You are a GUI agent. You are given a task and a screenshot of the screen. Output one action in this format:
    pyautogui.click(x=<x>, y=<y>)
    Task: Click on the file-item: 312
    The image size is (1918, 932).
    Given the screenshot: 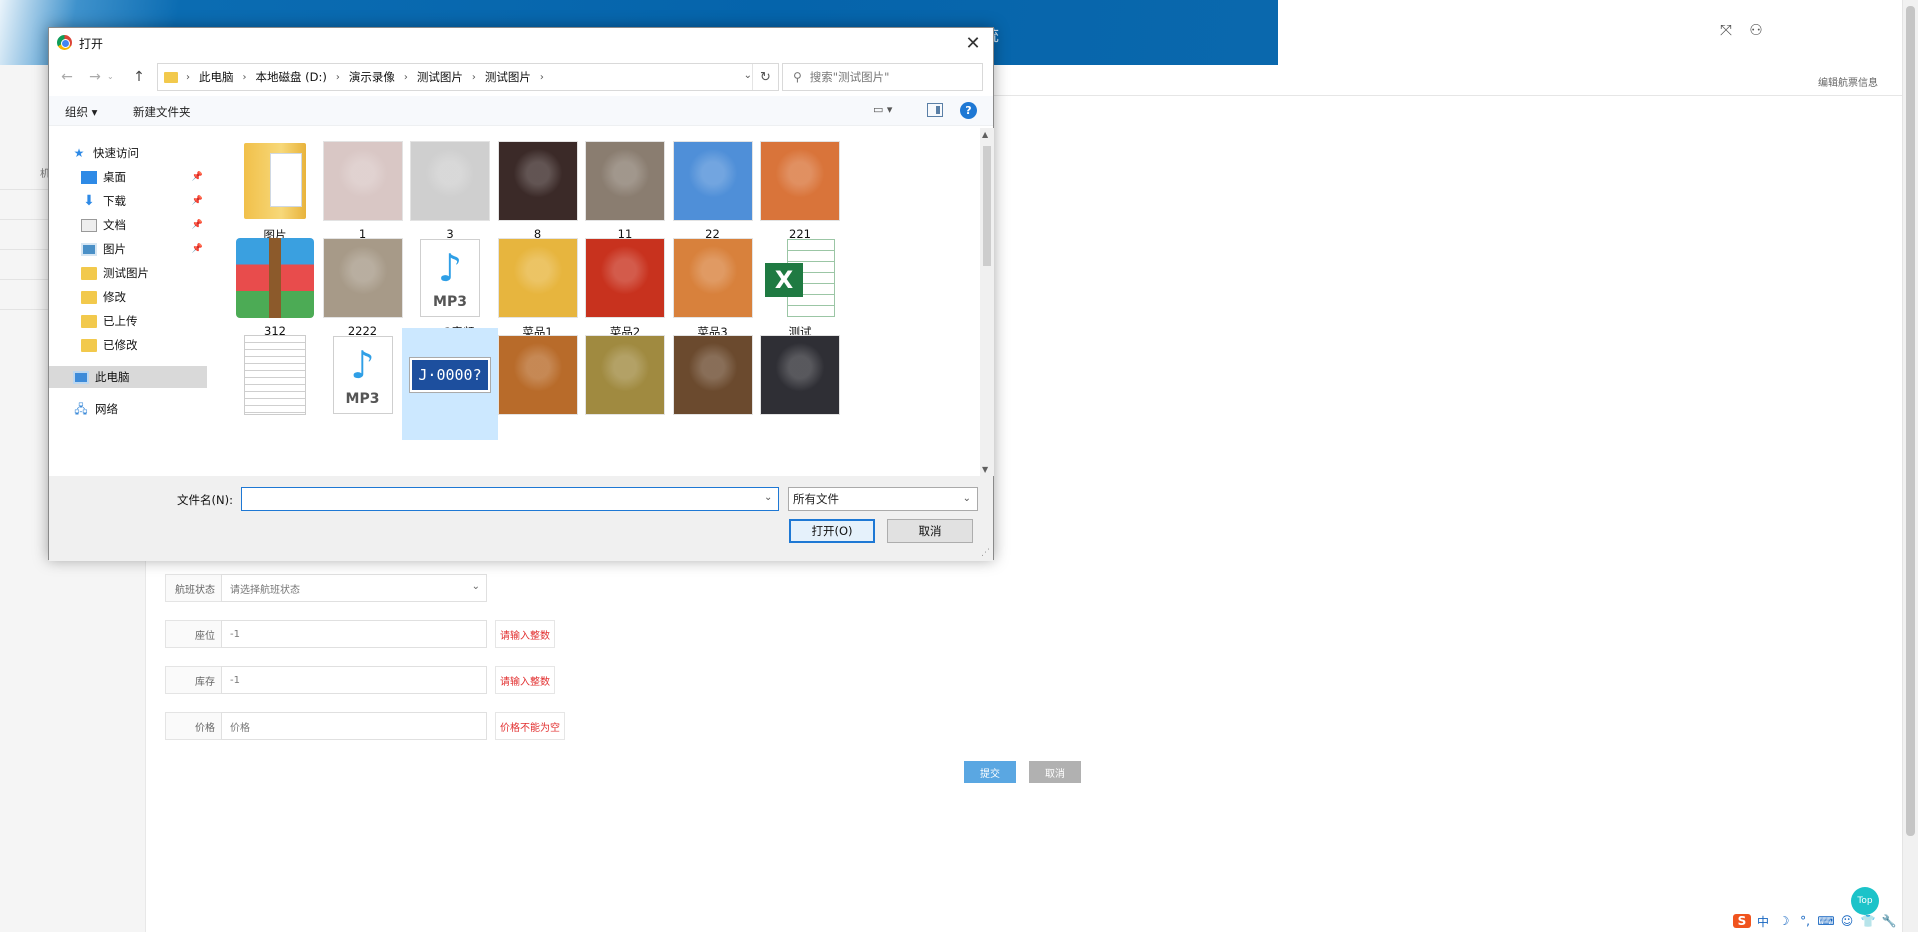 What is the action you would take?
    pyautogui.click(x=275, y=287)
    